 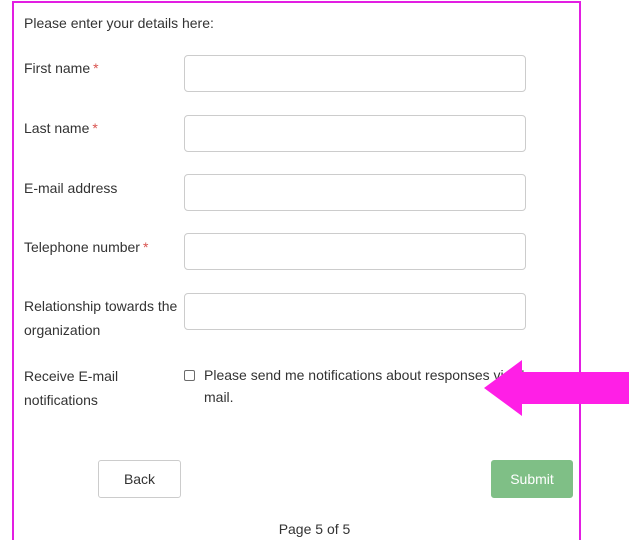 What do you see at coordinates (355, 251) in the screenshot?
I see `telephone-input` at bounding box center [355, 251].